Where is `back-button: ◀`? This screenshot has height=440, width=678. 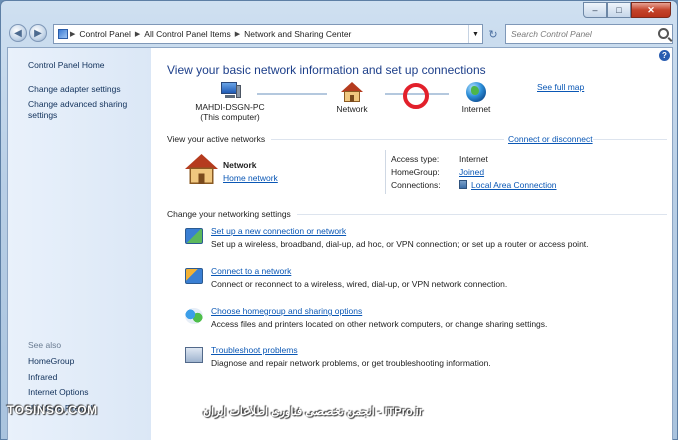
back-button: ◀ is located at coordinates (18, 33).